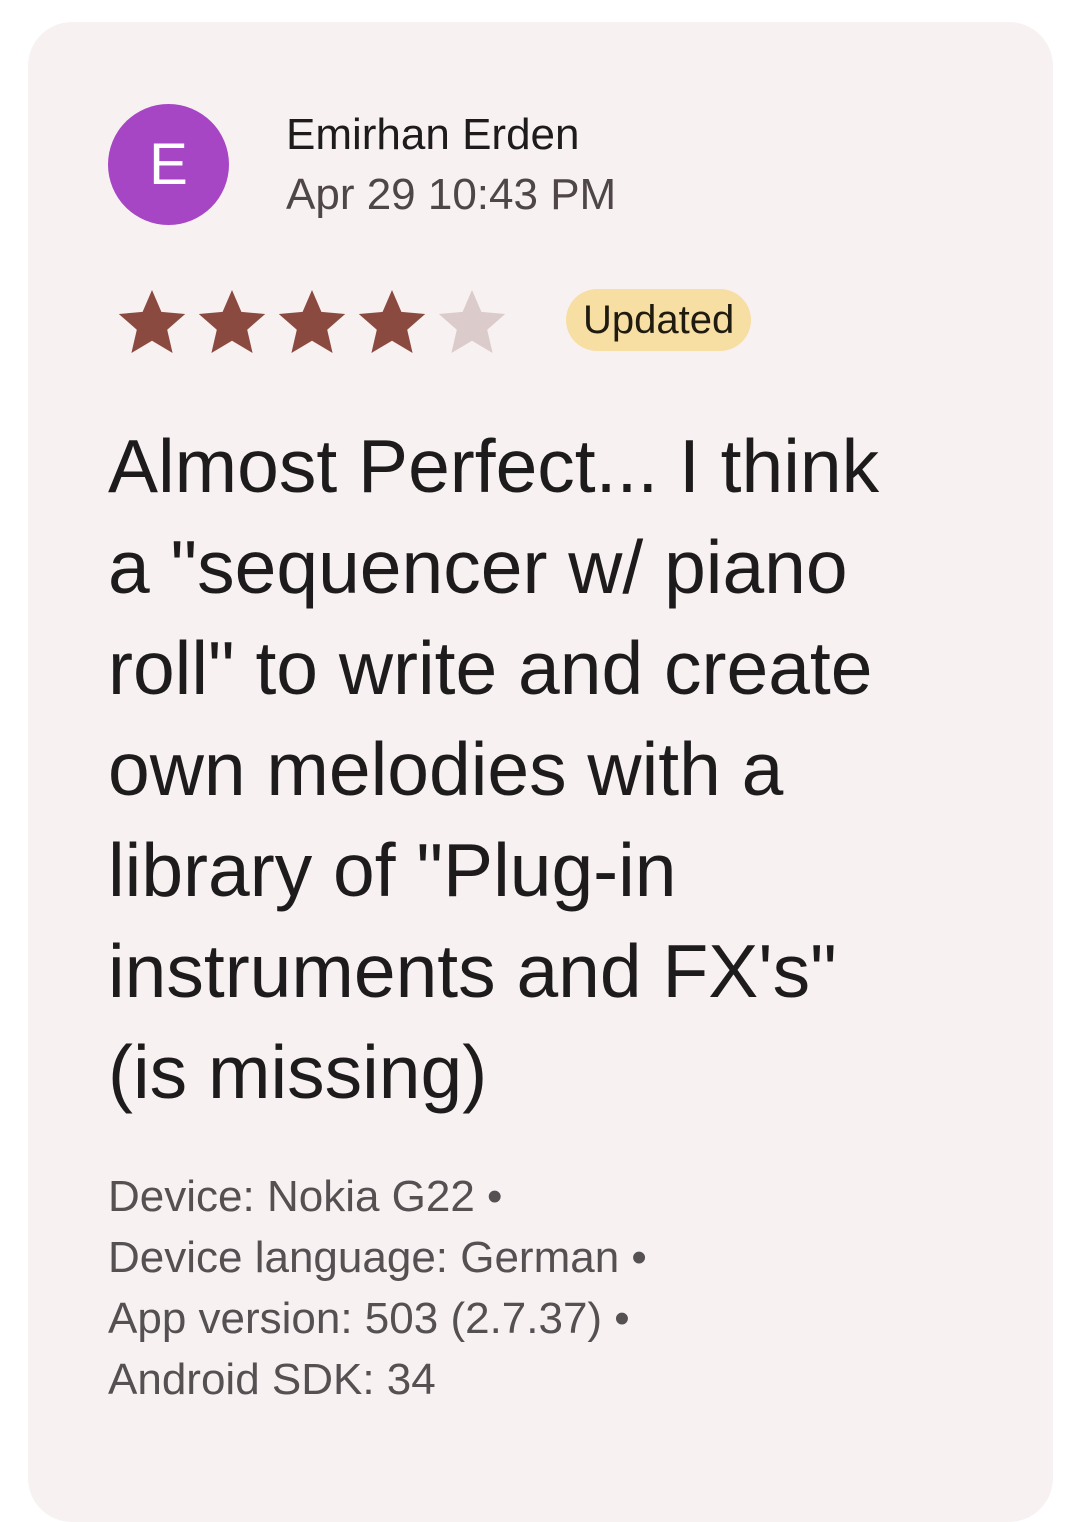 The height and width of the screenshot is (1522, 1080). What do you see at coordinates (369, 1318) in the screenshot?
I see `device-info-line: App version: 503 (2.7.37) •` at bounding box center [369, 1318].